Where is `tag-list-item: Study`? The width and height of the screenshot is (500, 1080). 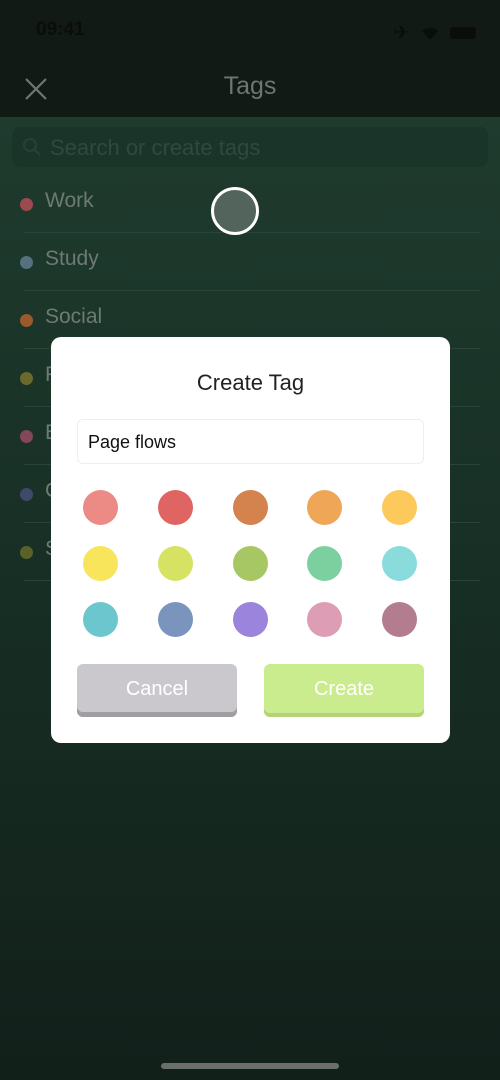
tag-list-item: Study is located at coordinates (250, 262).